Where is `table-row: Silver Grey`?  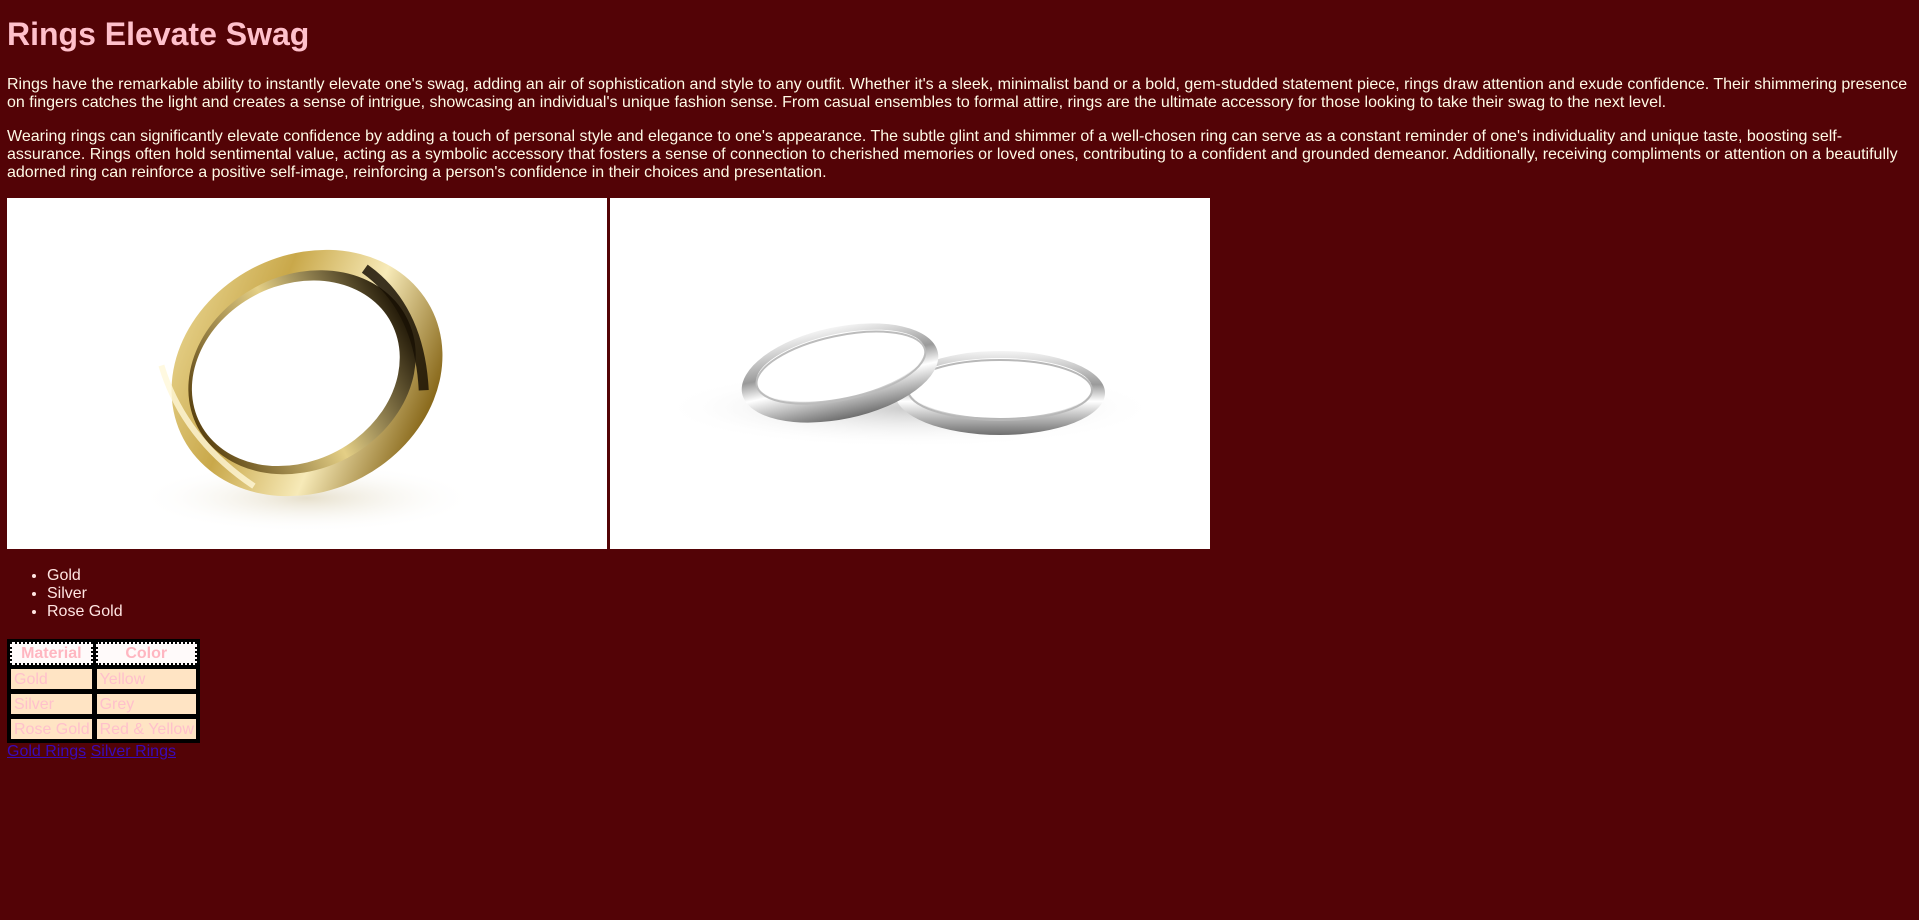
table-row: Silver Grey is located at coordinates (103, 704).